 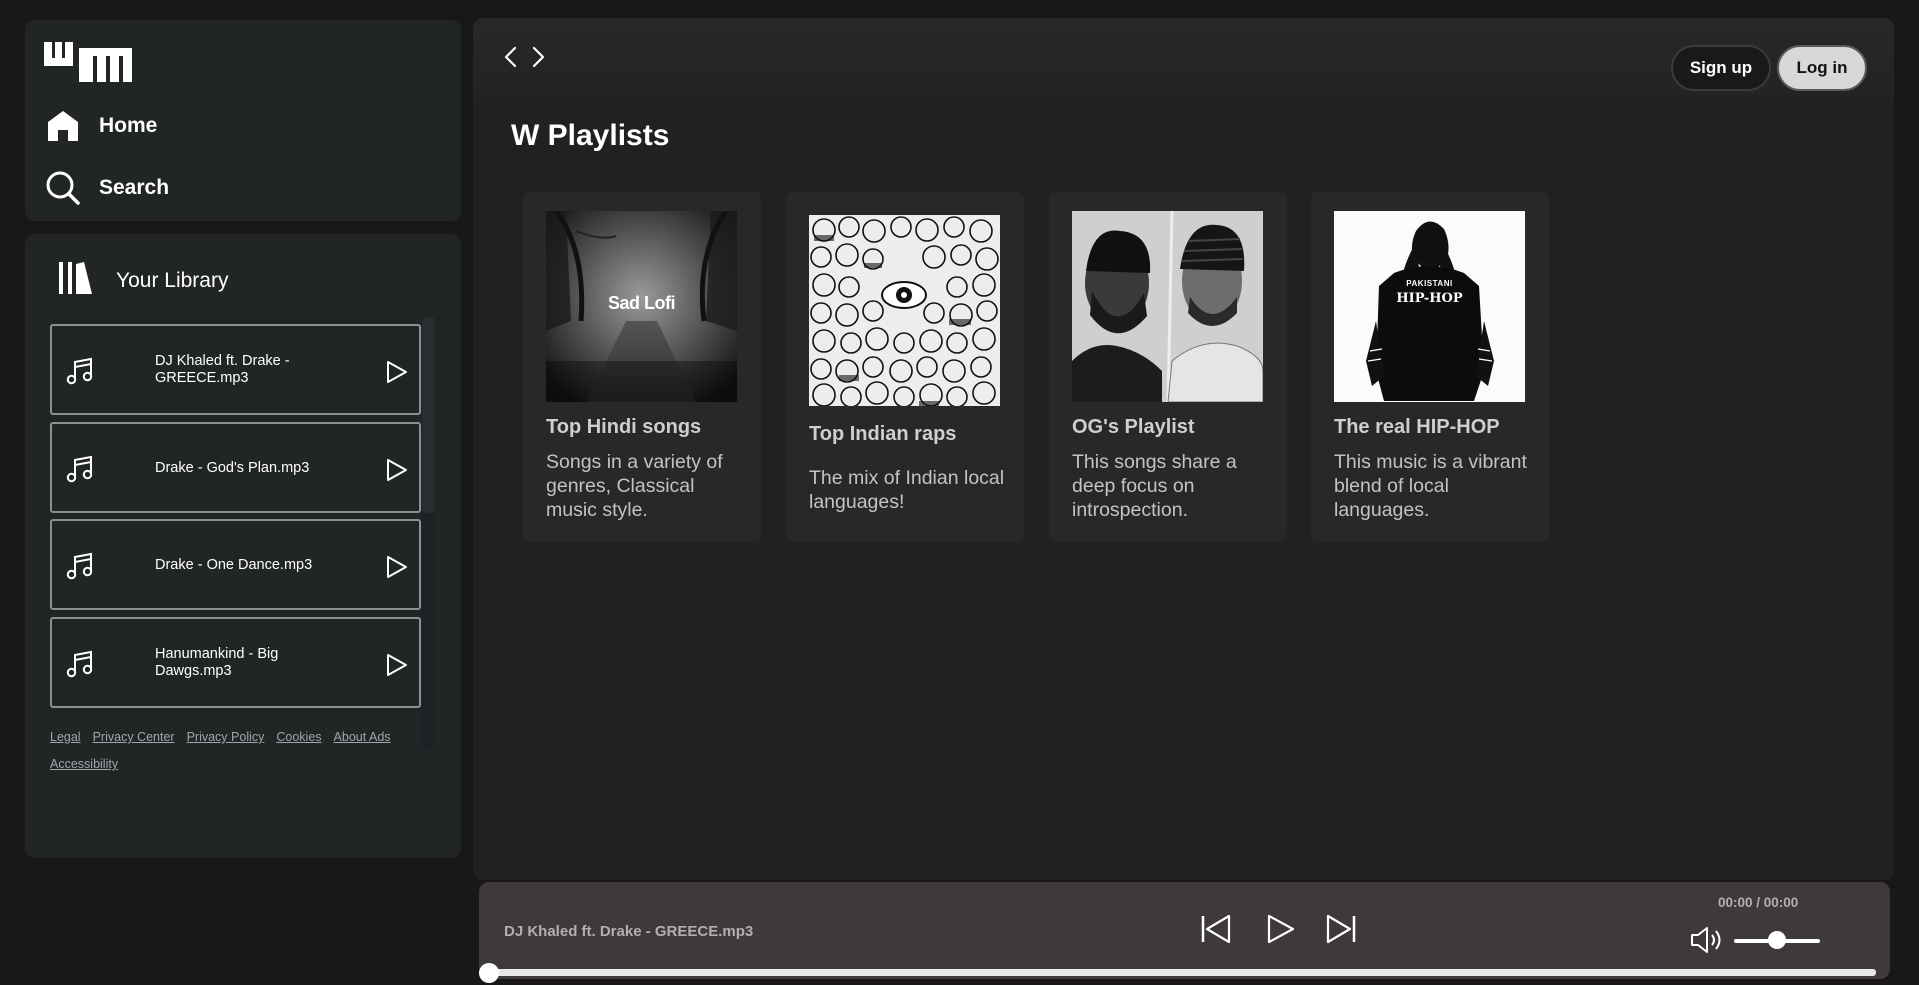 I want to click on library-song-item: Drake - One Dance.mp3, so click(x=235, y=564).